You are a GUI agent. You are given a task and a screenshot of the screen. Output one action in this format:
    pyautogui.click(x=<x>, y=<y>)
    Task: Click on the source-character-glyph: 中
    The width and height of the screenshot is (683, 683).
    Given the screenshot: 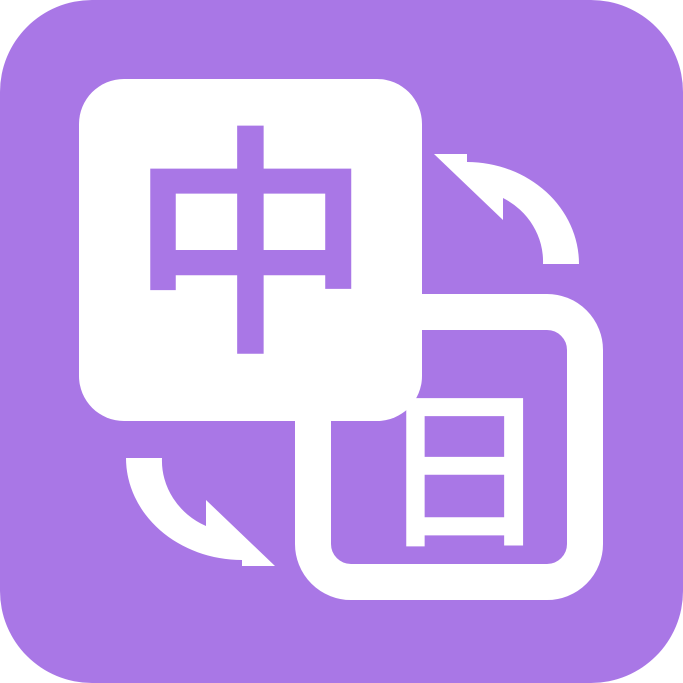 What is the action you would take?
    pyautogui.click(x=251, y=248)
    